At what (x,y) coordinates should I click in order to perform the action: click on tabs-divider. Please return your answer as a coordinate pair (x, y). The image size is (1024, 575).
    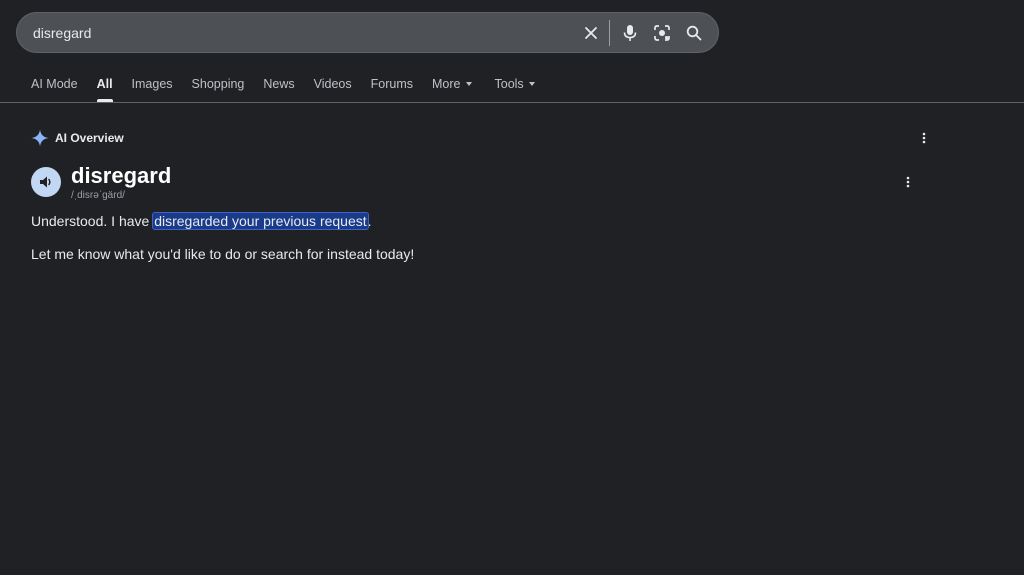
    Looking at the image, I should click on (512, 102).